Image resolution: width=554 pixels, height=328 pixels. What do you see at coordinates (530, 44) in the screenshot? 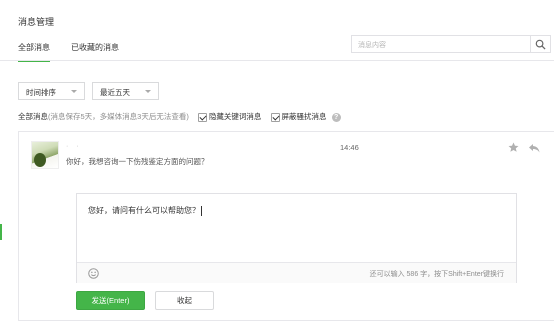
I see `search-divider` at bounding box center [530, 44].